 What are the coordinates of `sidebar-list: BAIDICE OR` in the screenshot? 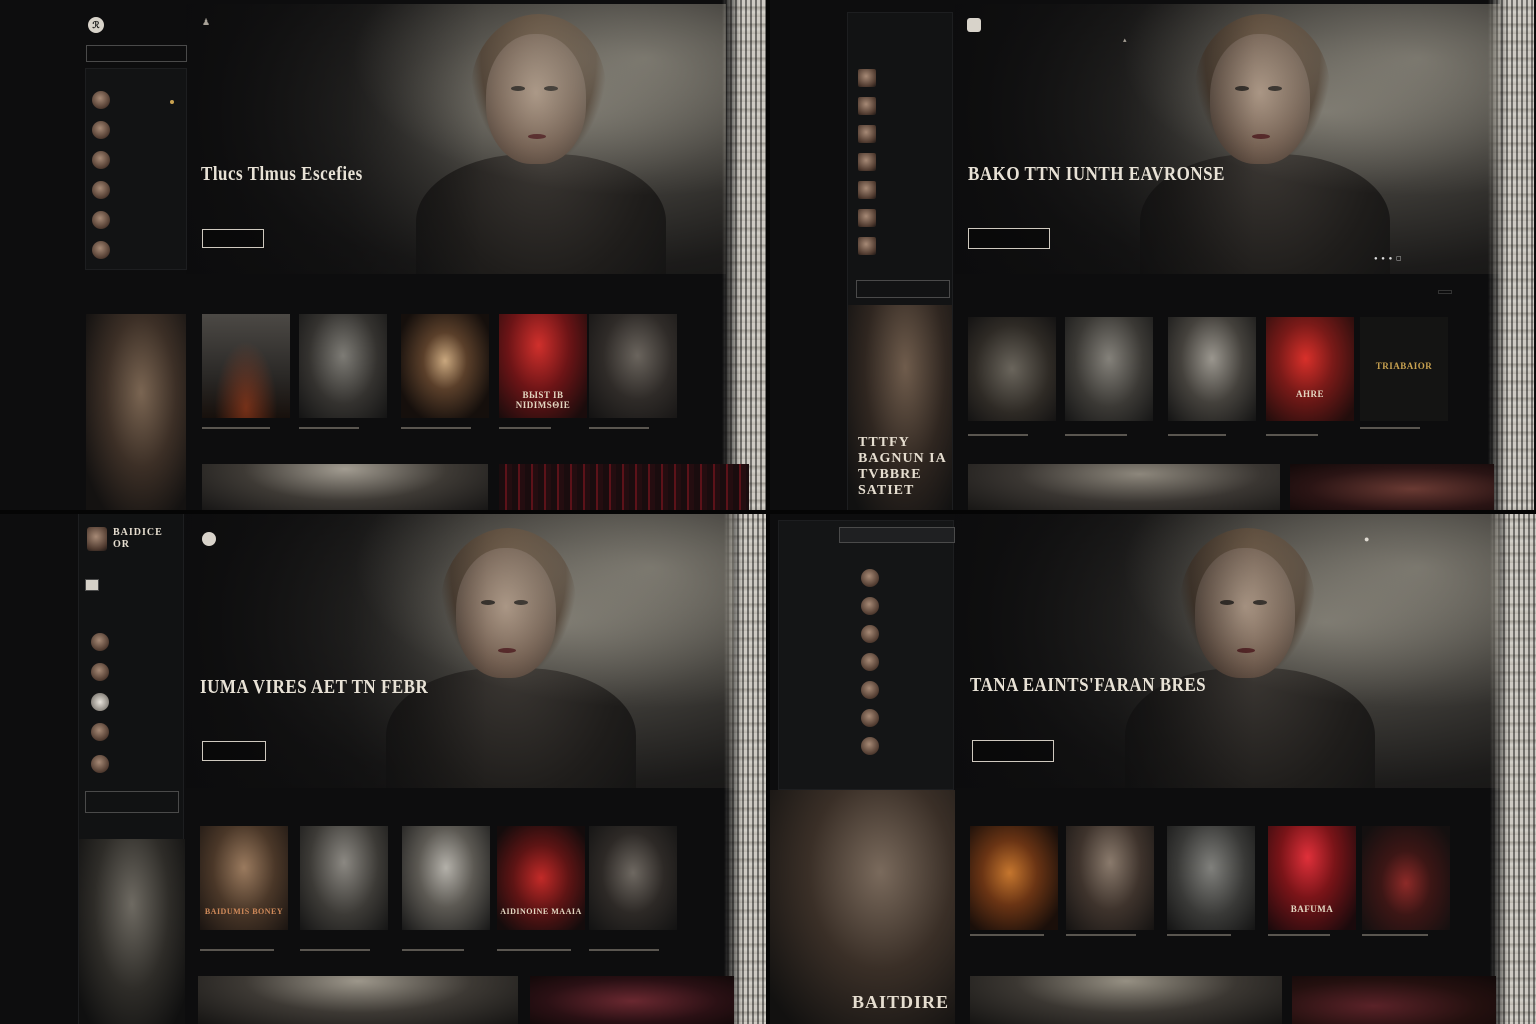 It's located at (131, 768).